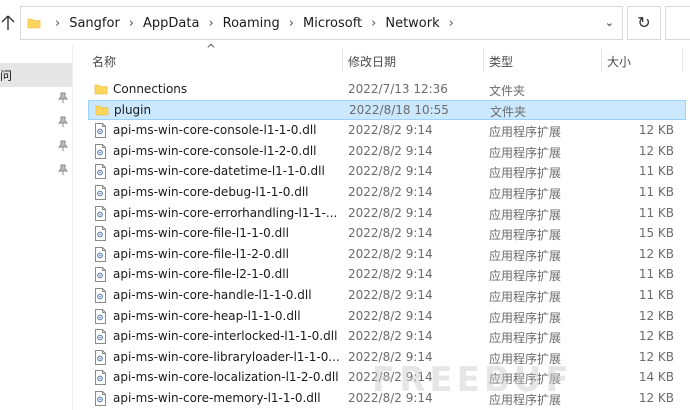  I want to click on navigation-pane: 问, so click(36, 227).